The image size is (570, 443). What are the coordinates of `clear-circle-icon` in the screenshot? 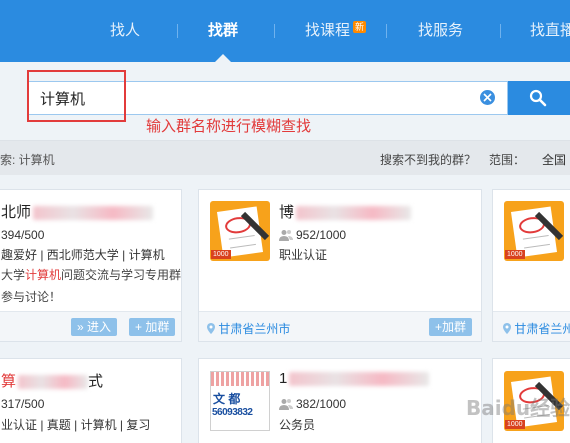 It's located at (487, 97).